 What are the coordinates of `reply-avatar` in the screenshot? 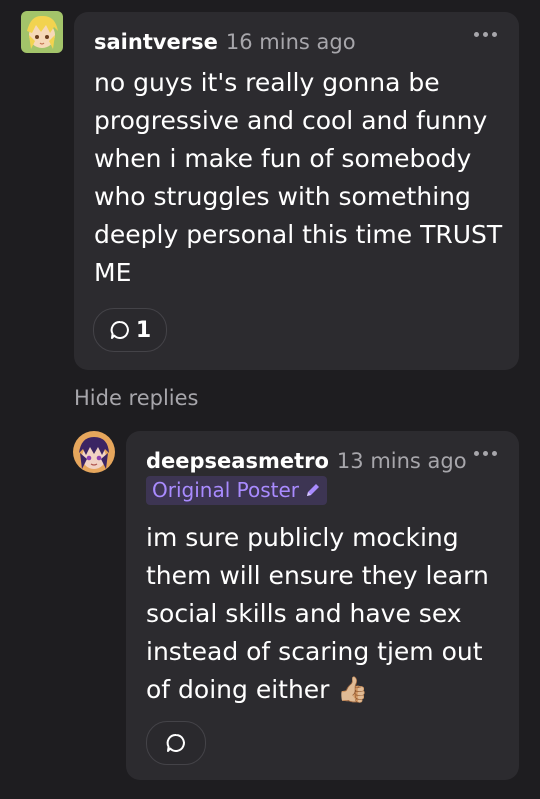 It's located at (94, 452).